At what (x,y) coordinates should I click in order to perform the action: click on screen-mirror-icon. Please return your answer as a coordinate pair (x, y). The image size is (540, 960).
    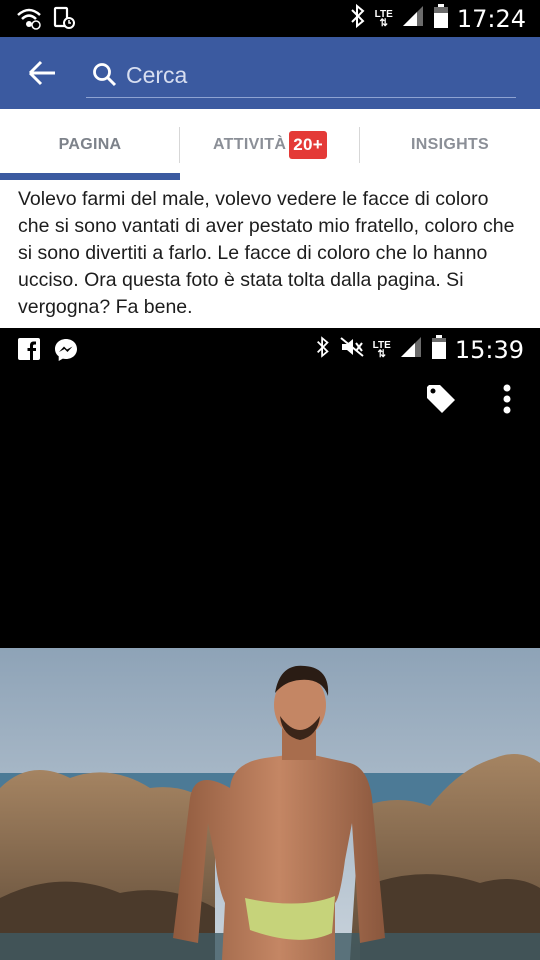
    Looking at the image, I should click on (64, 20).